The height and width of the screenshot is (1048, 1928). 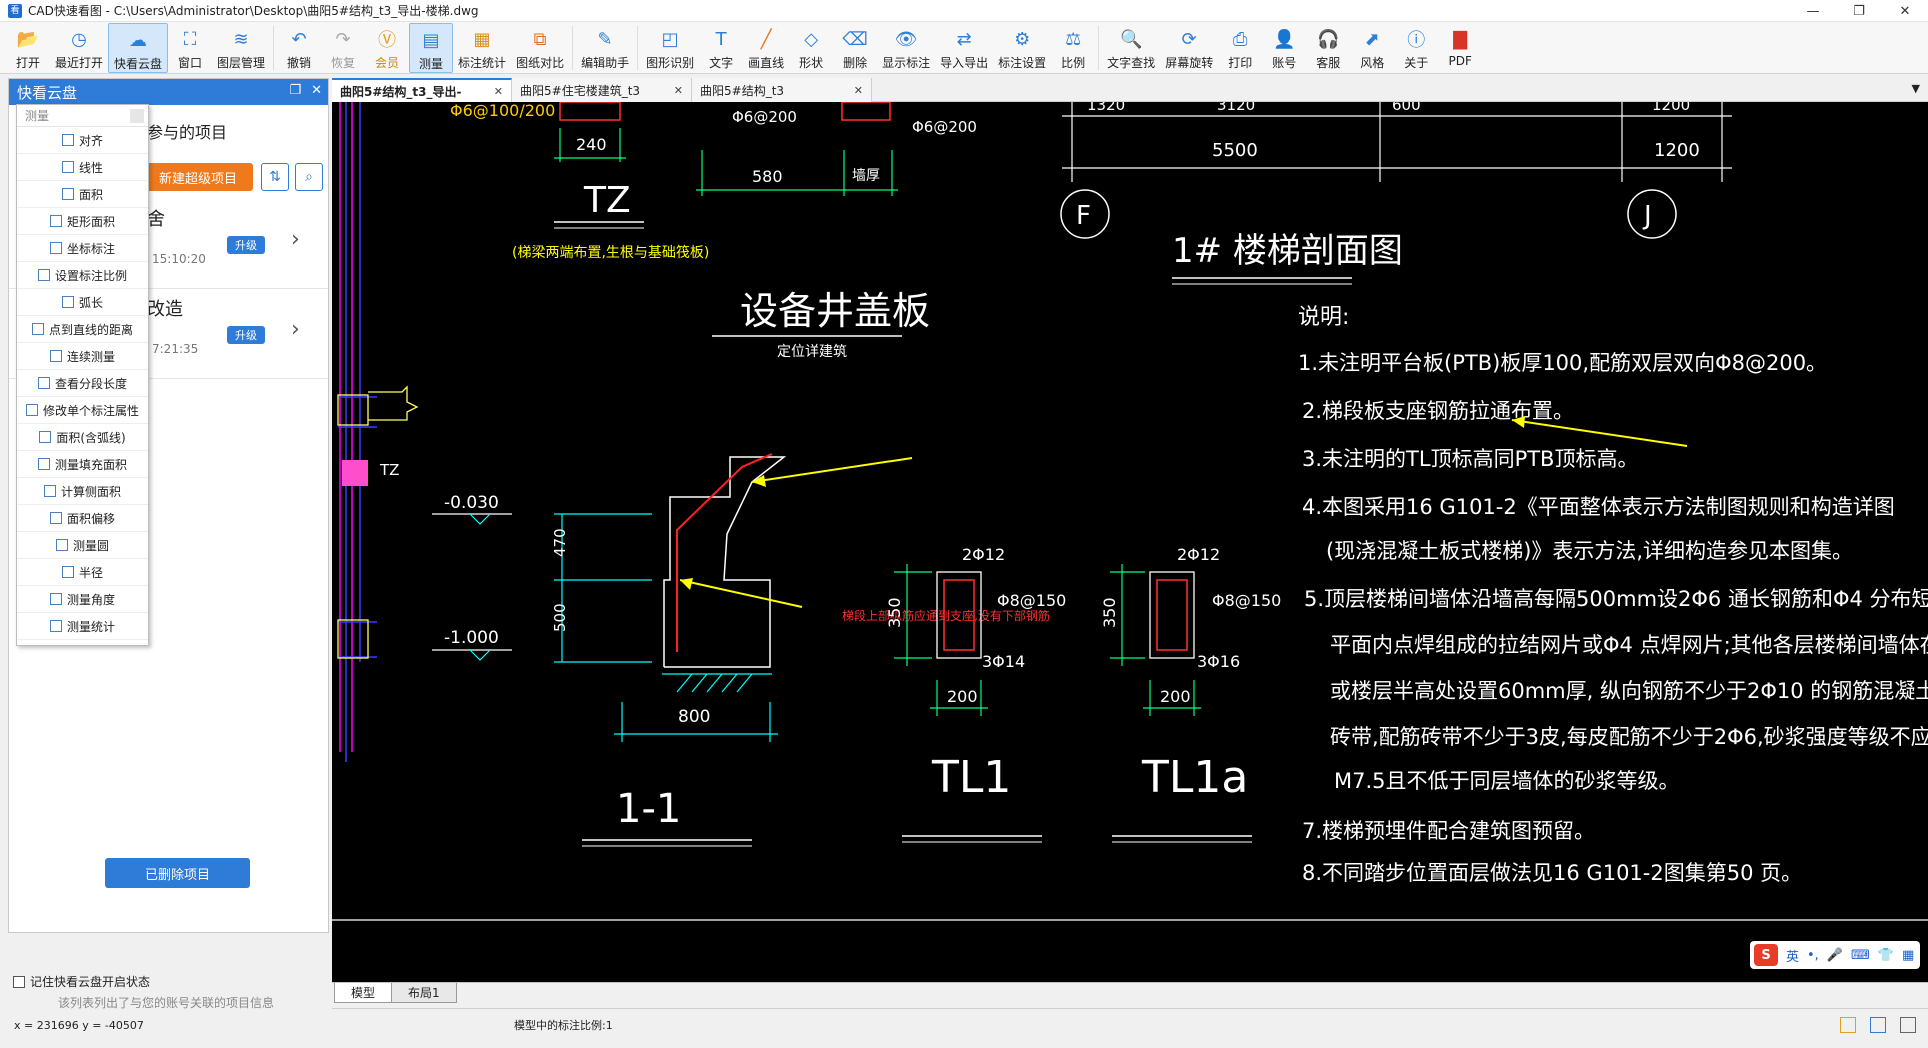 What do you see at coordinates (82, 464) in the screenshot?
I see `menu-item-fill-area: 测量填充面积` at bounding box center [82, 464].